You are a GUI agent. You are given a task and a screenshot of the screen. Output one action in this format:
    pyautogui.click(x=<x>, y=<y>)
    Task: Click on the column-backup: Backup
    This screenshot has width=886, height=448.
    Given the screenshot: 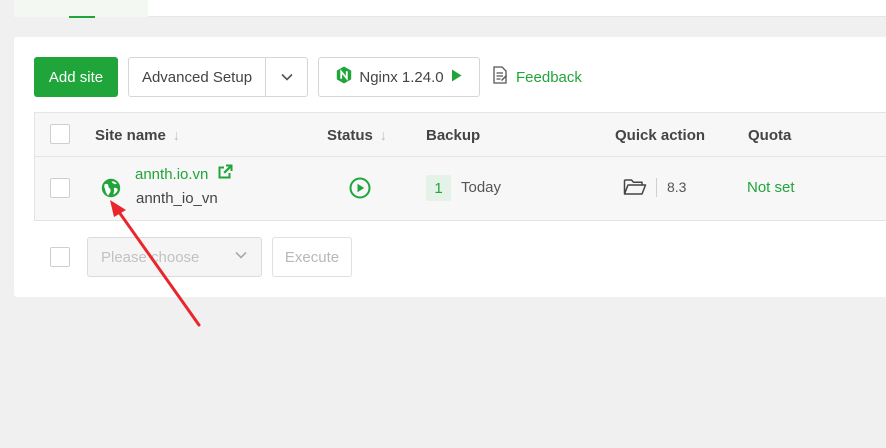 What is the action you would take?
    pyautogui.click(x=453, y=135)
    